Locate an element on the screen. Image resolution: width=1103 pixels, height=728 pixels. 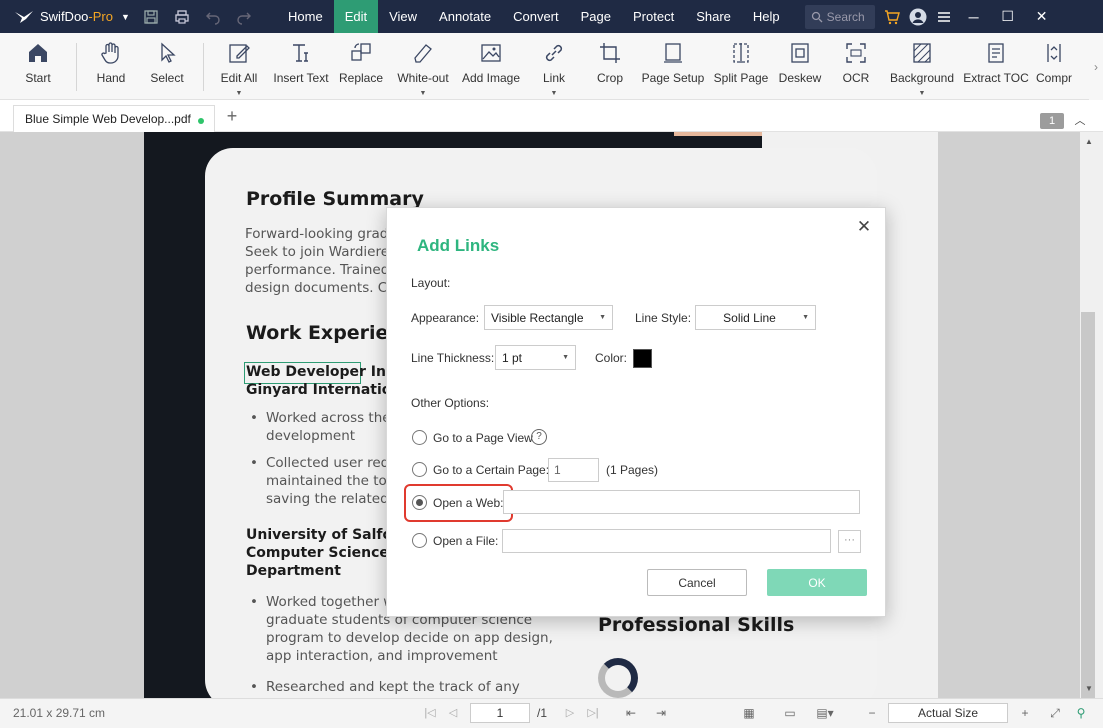
white-out-button: White-out ▼ is located at coordinates (423, 66).